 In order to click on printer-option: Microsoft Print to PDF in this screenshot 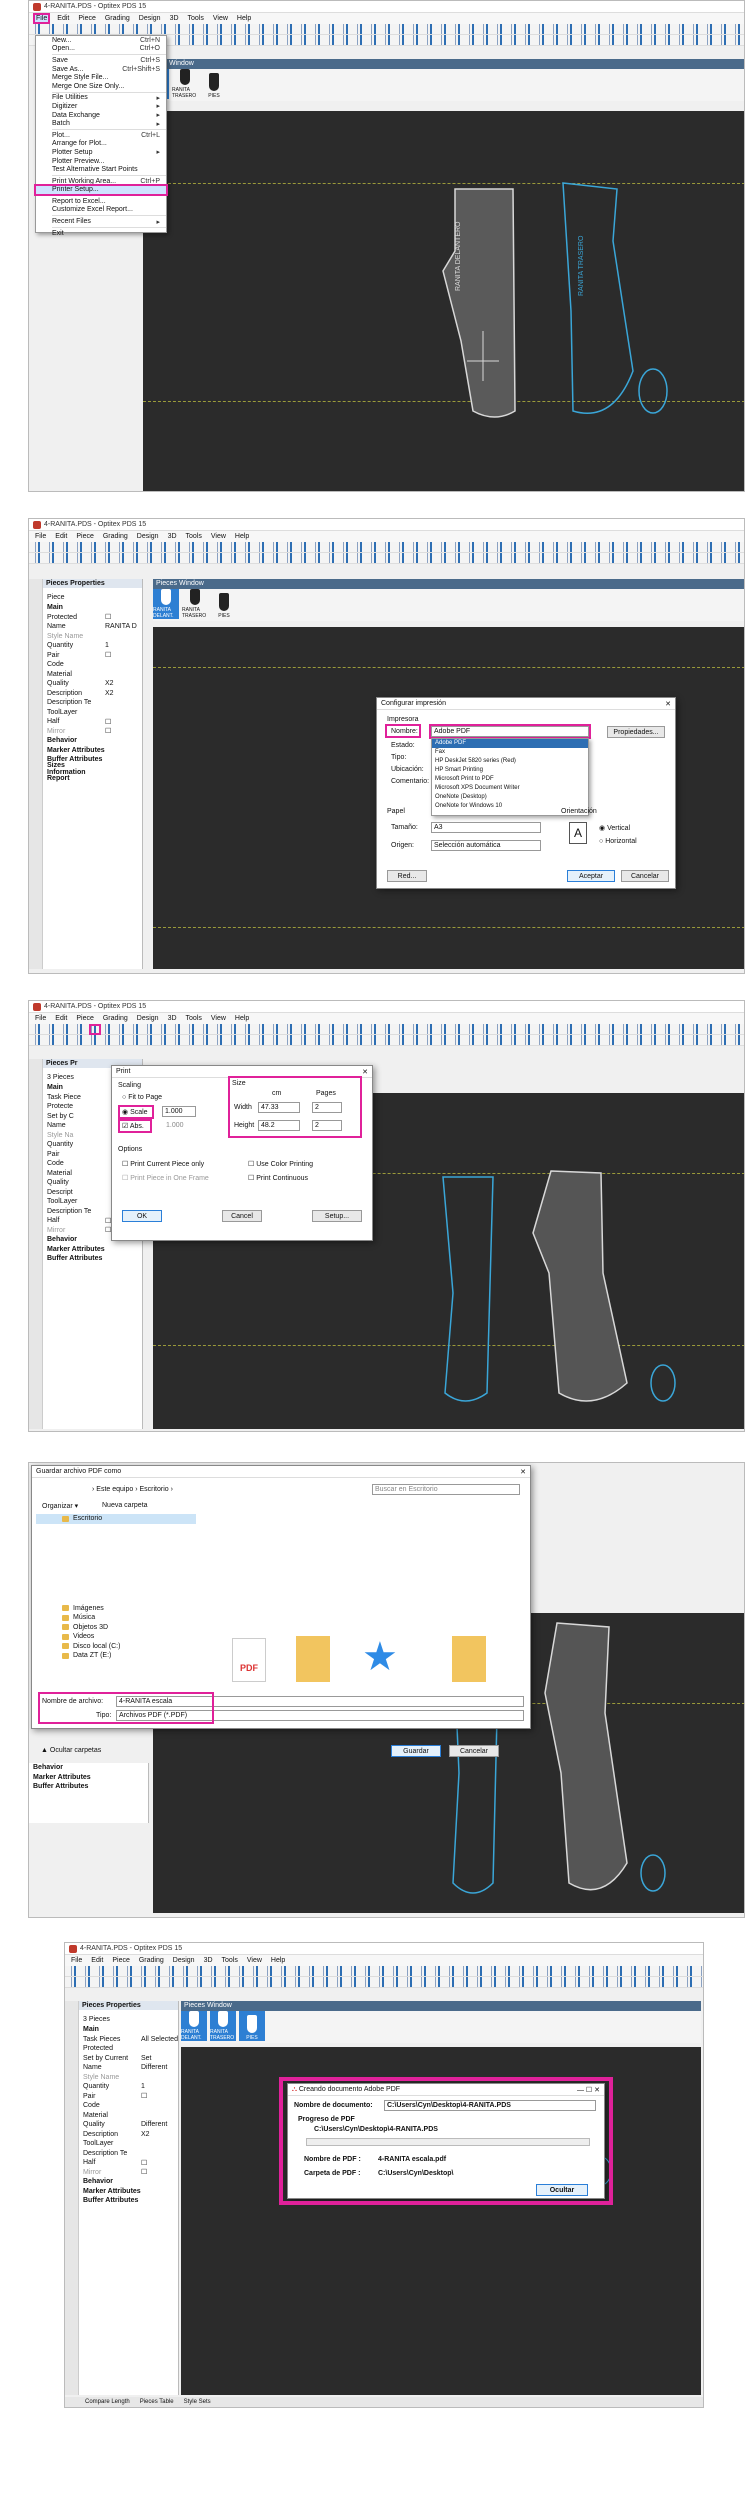, I will do `click(510, 779)`.